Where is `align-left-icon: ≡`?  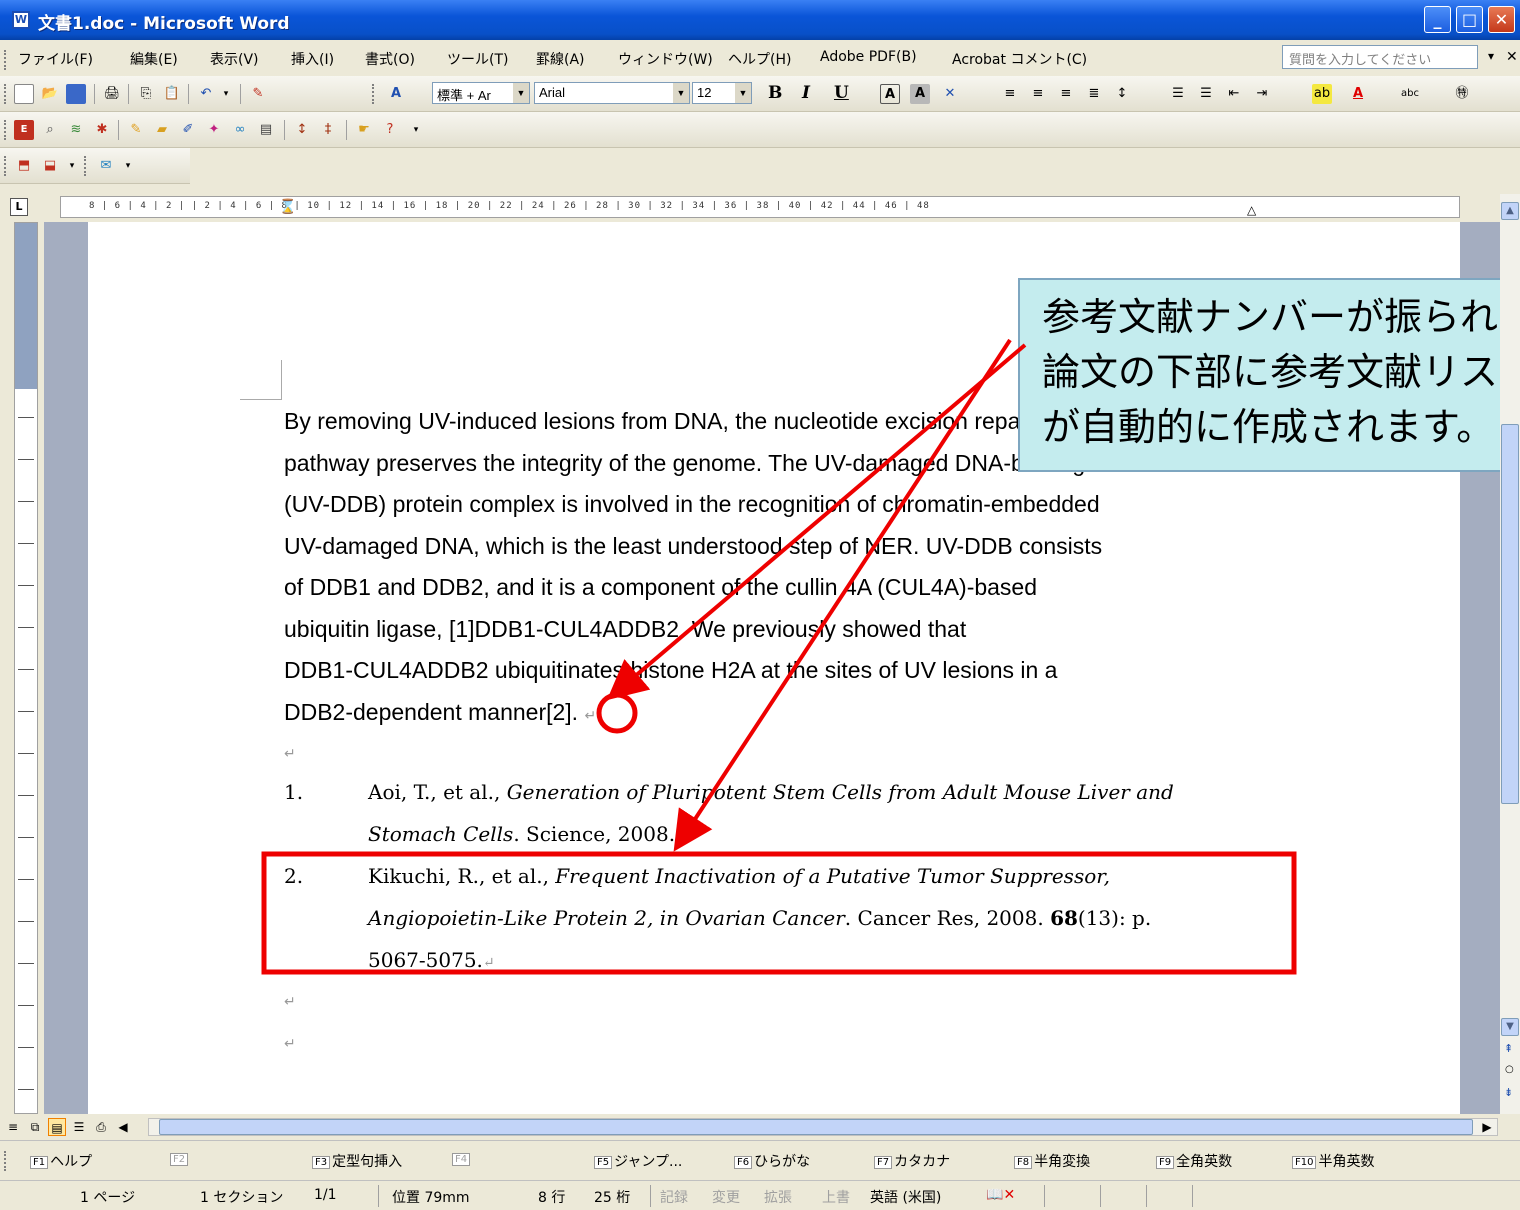
align-left-icon: ≡ is located at coordinates (1010, 94).